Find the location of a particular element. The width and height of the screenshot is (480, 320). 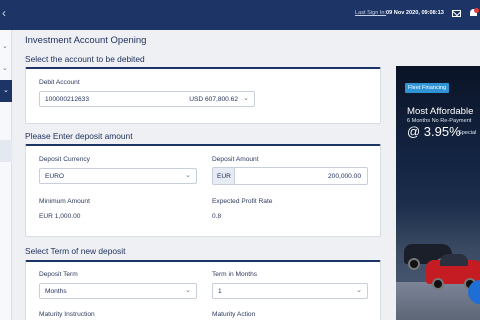

last-sign-in-label: Last Sign In: is located at coordinates (370, 13).